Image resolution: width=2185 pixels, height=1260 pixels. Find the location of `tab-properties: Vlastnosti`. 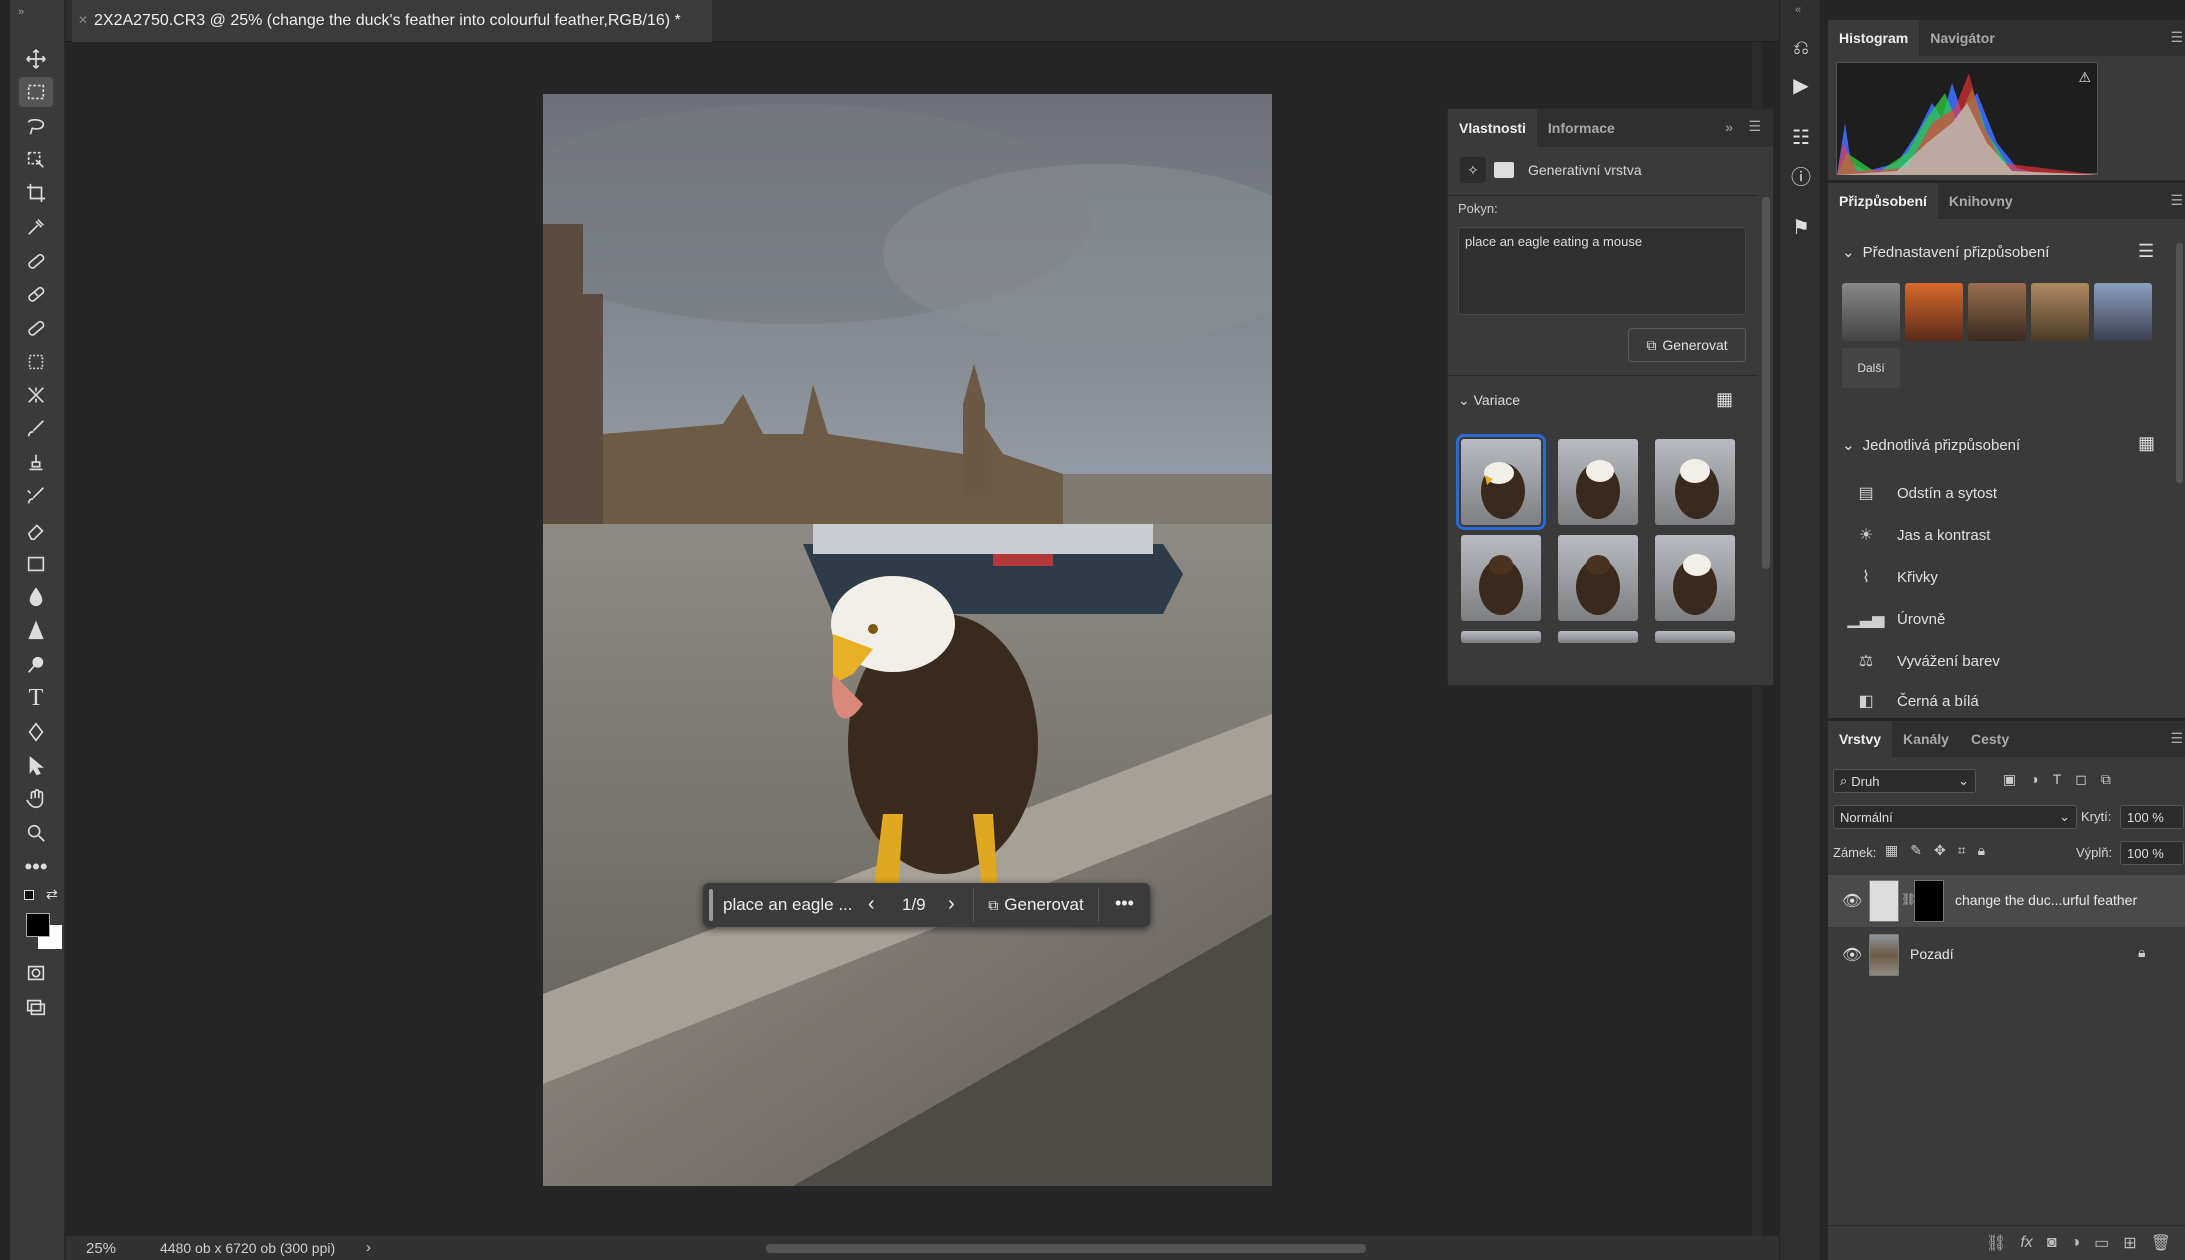

tab-properties: Vlastnosti is located at coordinates (1492, 128).